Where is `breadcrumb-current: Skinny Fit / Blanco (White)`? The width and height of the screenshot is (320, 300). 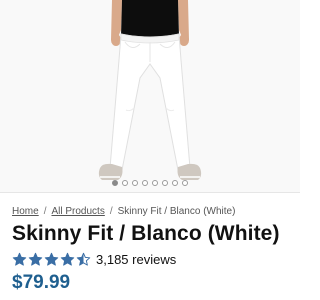 breadcrumb-current: Skinny Fit / Blanco (White) is located at coordinates (176, 211).